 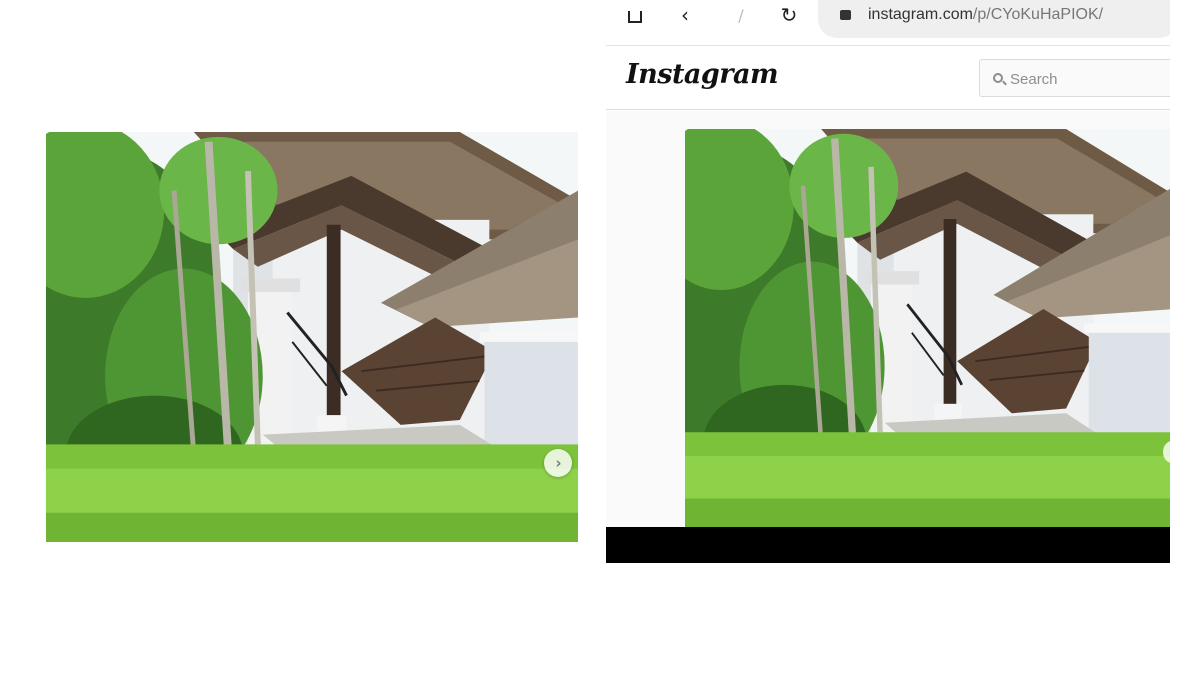 I want to click on url-text: instagram.com/p/CYoKuHaPIOK/, so click(x=985, y=15).